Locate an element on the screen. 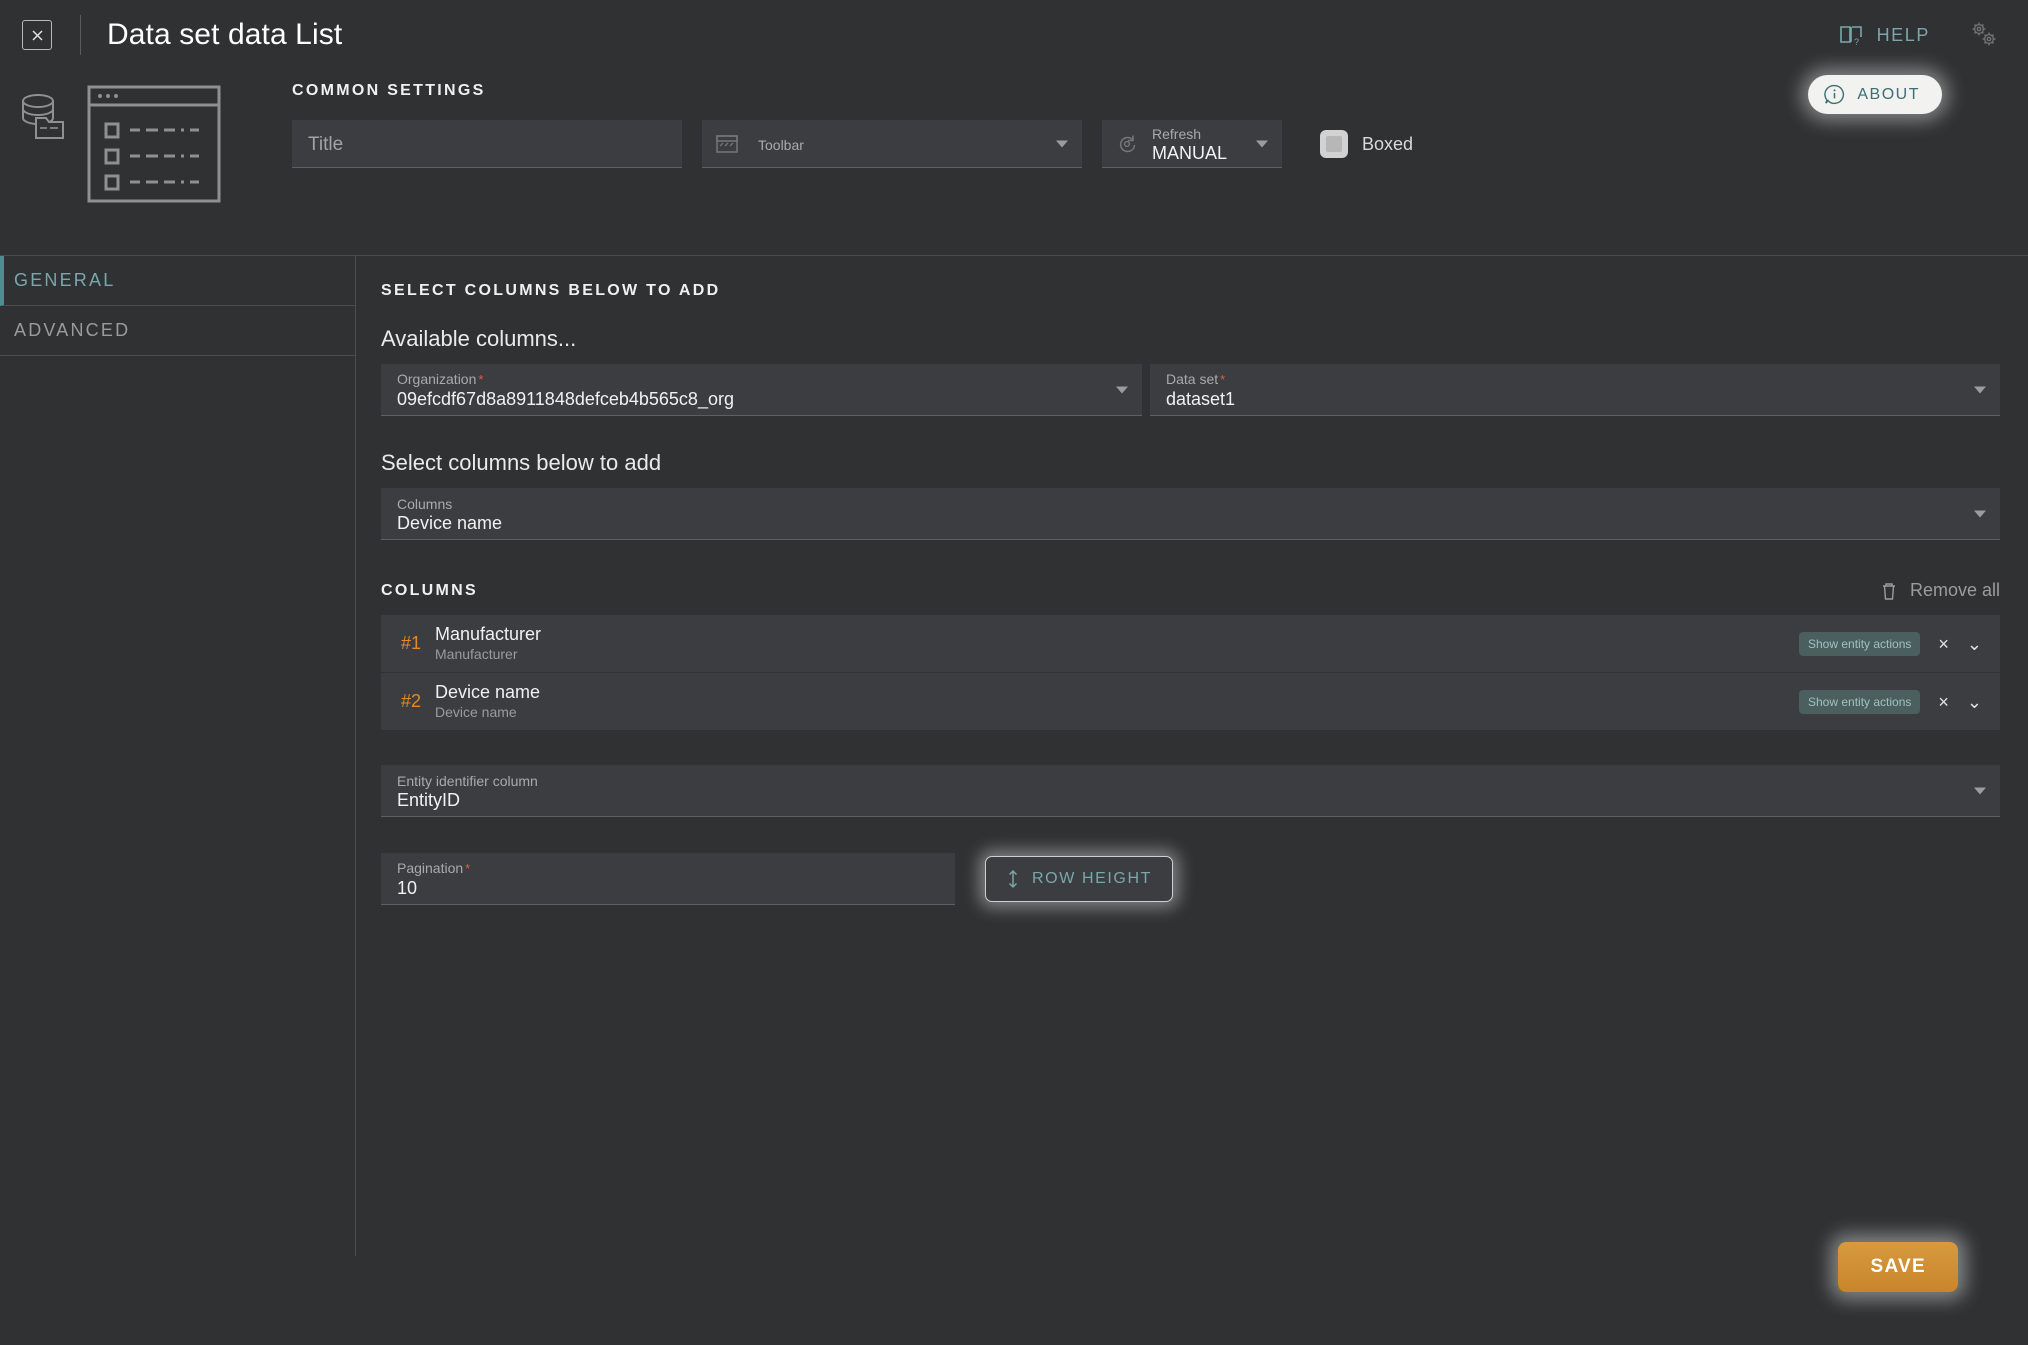 Image resolution: width=2028 pixels, height=1345 pixels. sidebar-item-label: GENERAL is located at coordinates (65, 280).